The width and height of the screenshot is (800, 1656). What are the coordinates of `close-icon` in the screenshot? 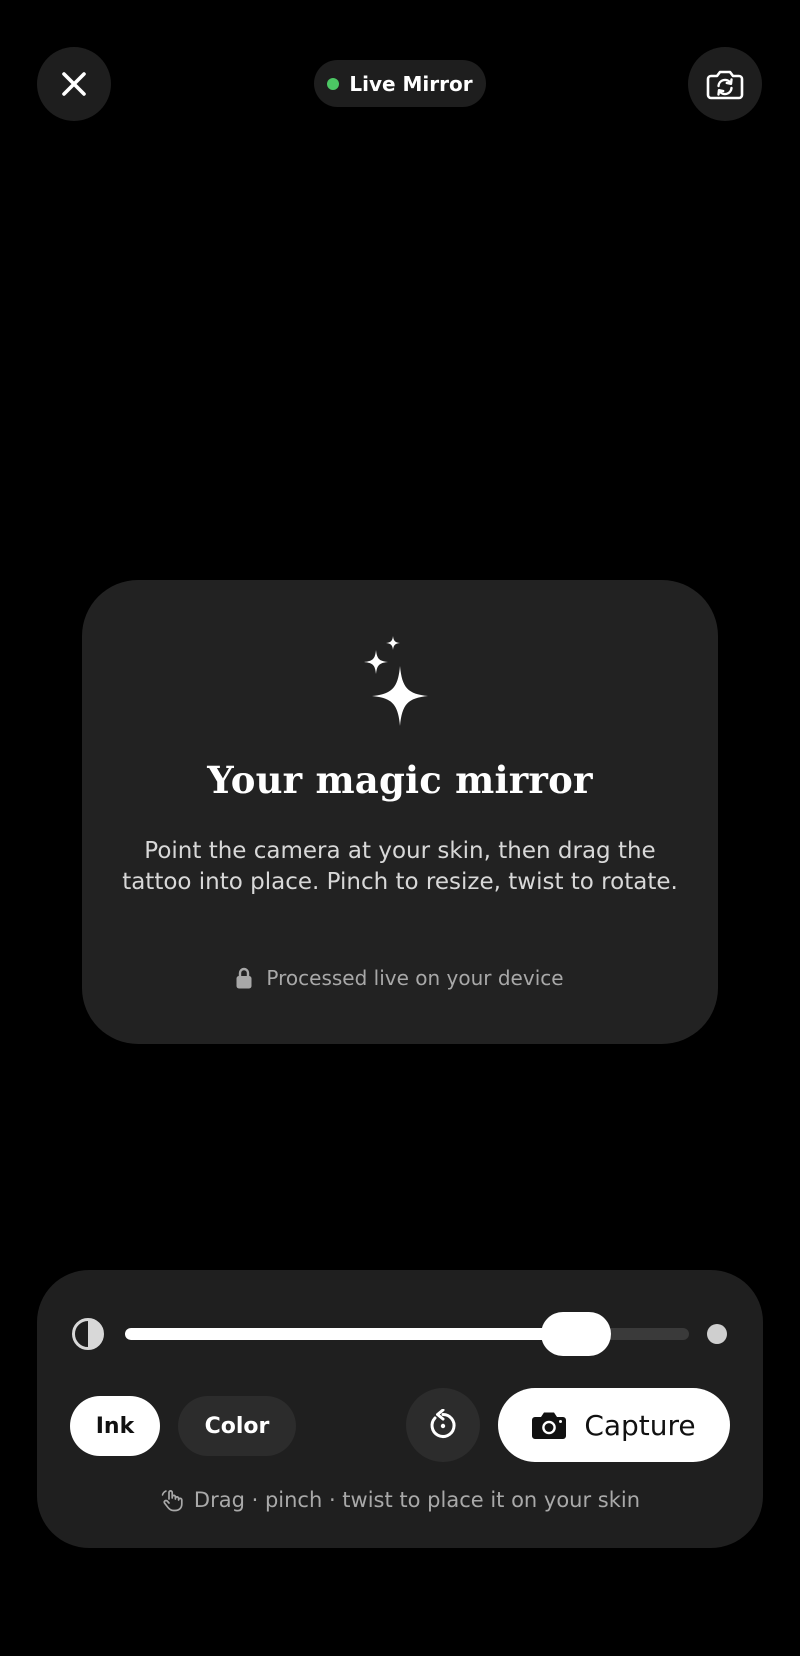 It's located at (74, 84).